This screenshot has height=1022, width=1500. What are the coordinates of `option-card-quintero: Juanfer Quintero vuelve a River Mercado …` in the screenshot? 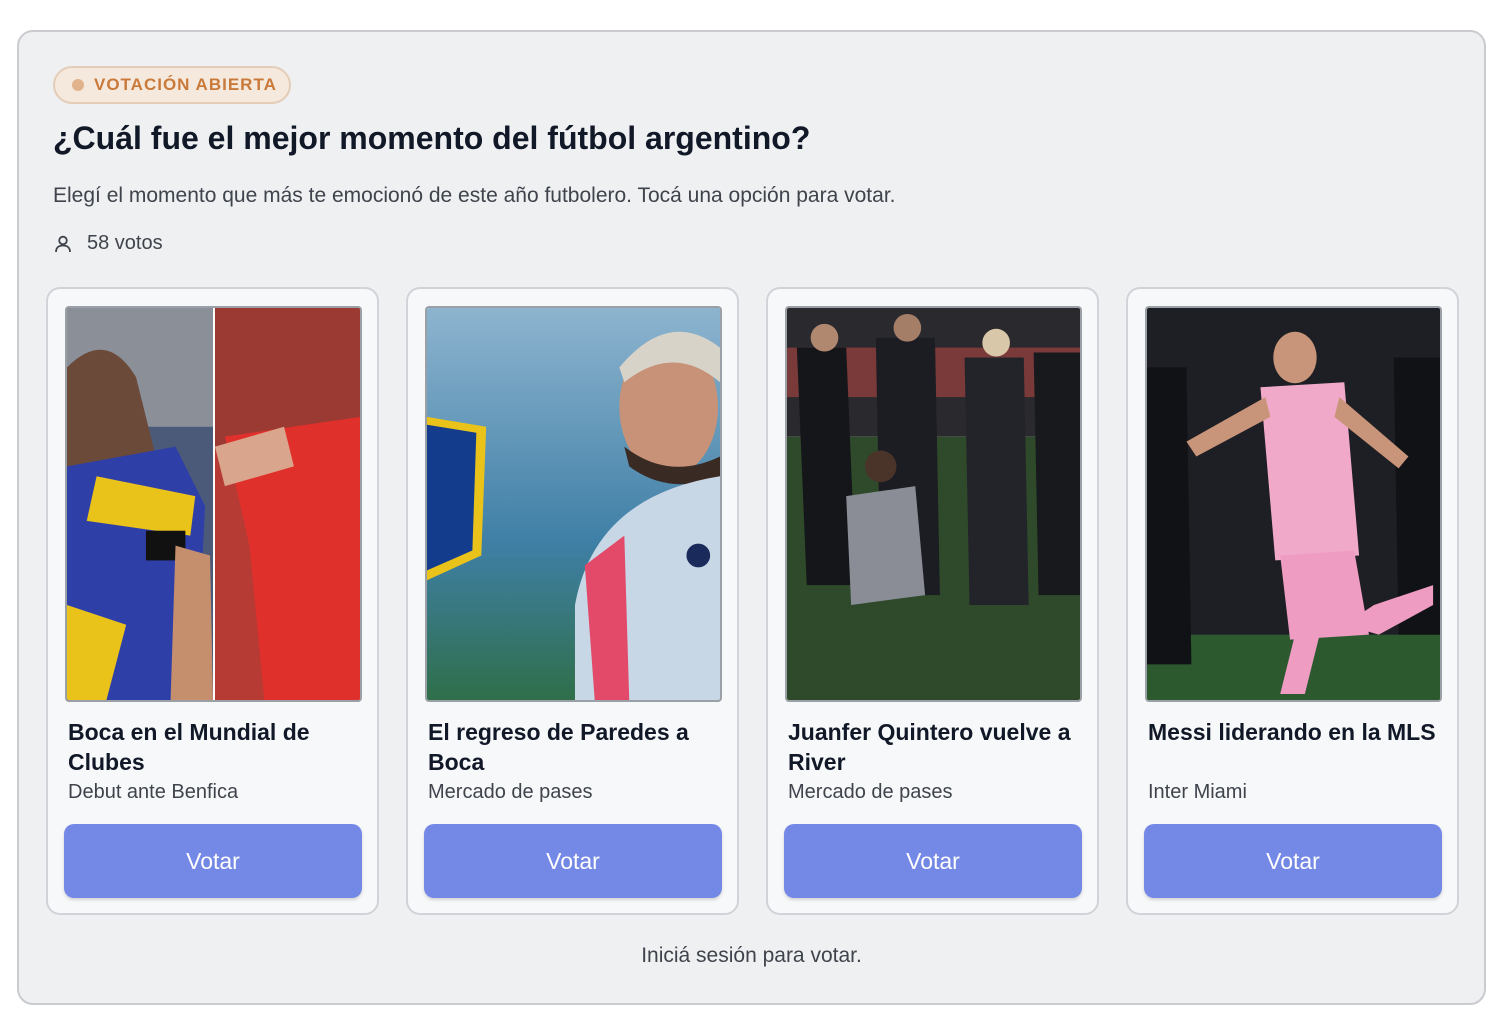 It's located at (932, 601).